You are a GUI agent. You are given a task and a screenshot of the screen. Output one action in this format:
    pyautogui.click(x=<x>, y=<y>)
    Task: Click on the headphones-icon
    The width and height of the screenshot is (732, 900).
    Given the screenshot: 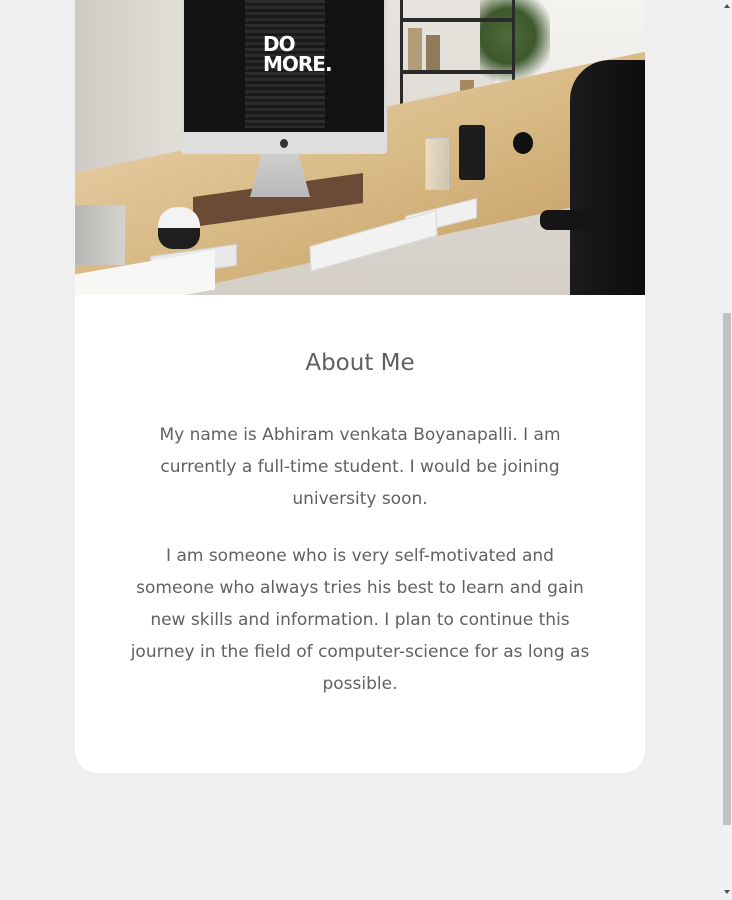 What is the action you would take?
    pyautogui.click(x=523, y=143)
    